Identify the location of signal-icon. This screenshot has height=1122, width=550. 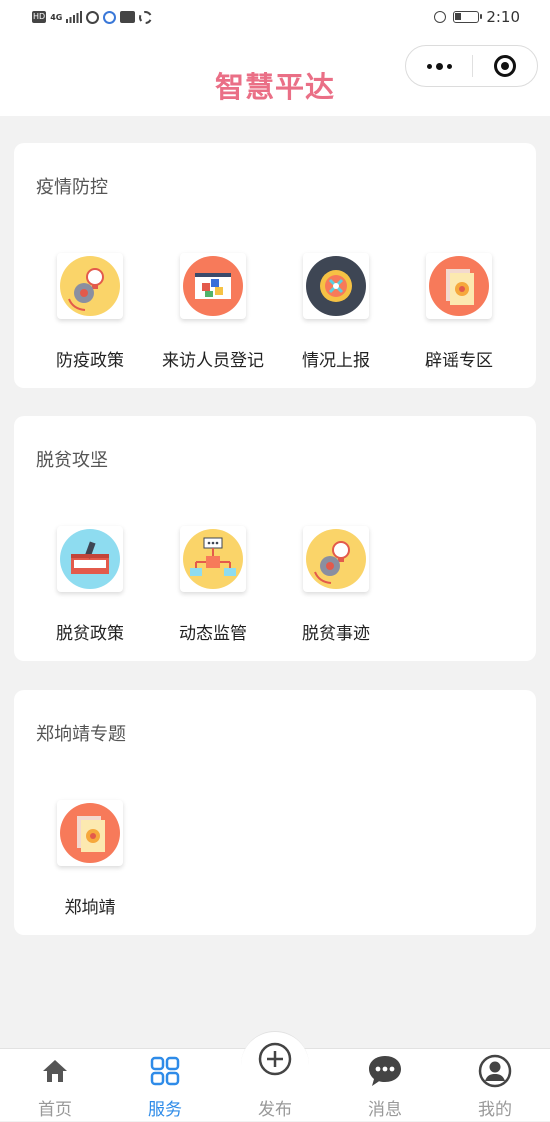
(74, 17).